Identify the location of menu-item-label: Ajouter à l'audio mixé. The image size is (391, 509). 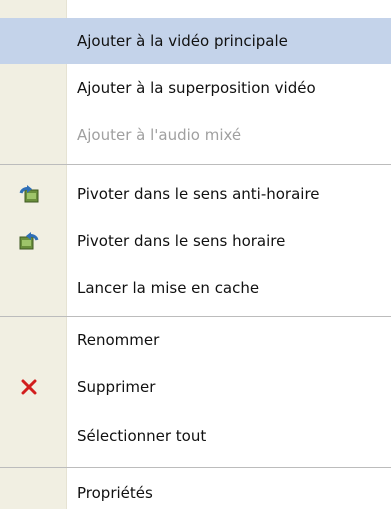
(159, 135).